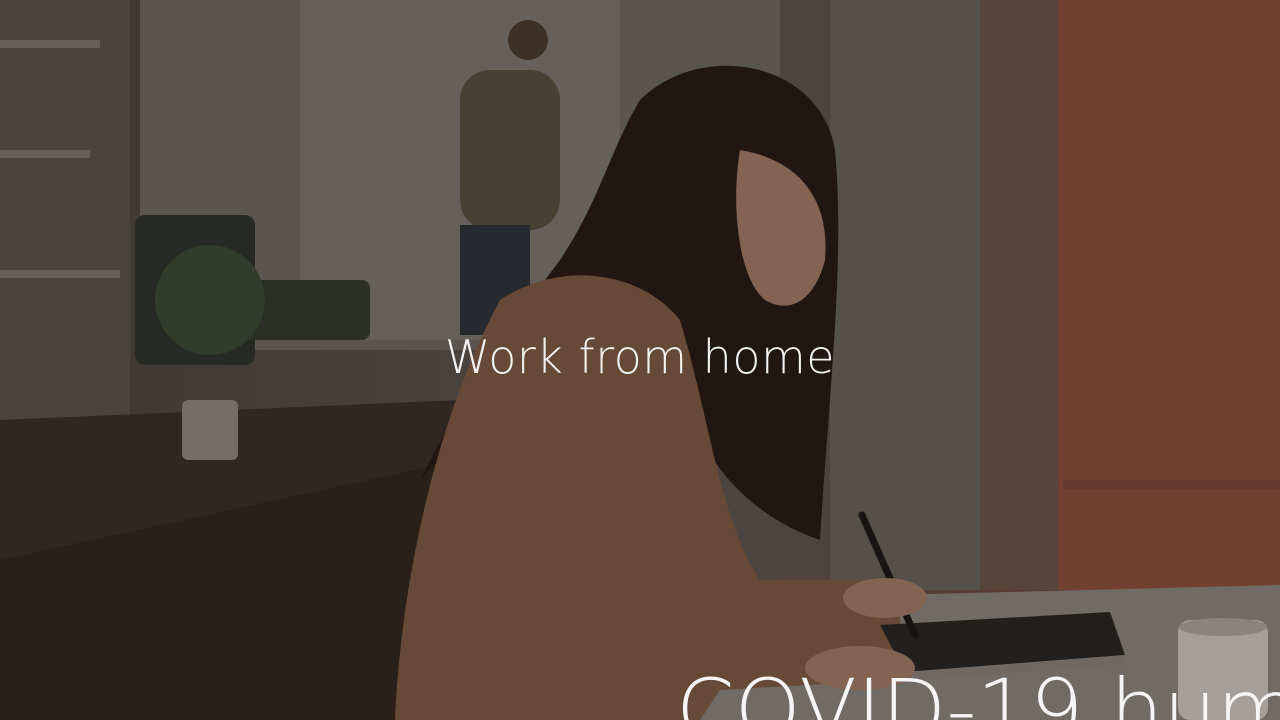 The image size is (1280, 720). Describe the element at coordinates (640, 357) in the screenshot. I see `slide-title: Work from home` at that location.